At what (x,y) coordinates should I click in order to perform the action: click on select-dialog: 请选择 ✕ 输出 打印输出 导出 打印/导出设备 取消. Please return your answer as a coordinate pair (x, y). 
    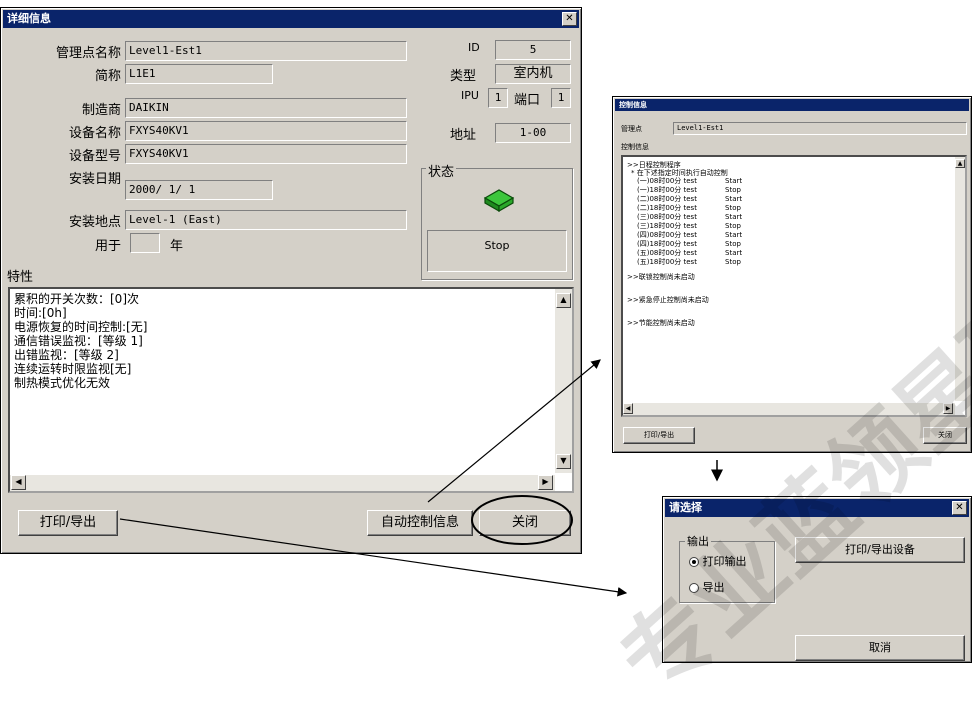
    Looking at the image, I should click on (817, 579).